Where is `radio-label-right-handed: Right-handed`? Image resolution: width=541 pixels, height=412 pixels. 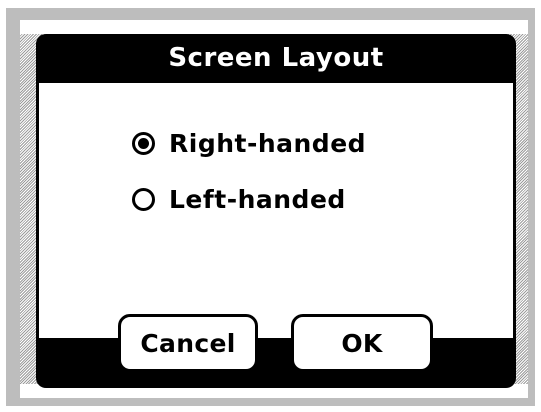
radio-label-right-handed: Right-handed is located at coordinates (268, 143).